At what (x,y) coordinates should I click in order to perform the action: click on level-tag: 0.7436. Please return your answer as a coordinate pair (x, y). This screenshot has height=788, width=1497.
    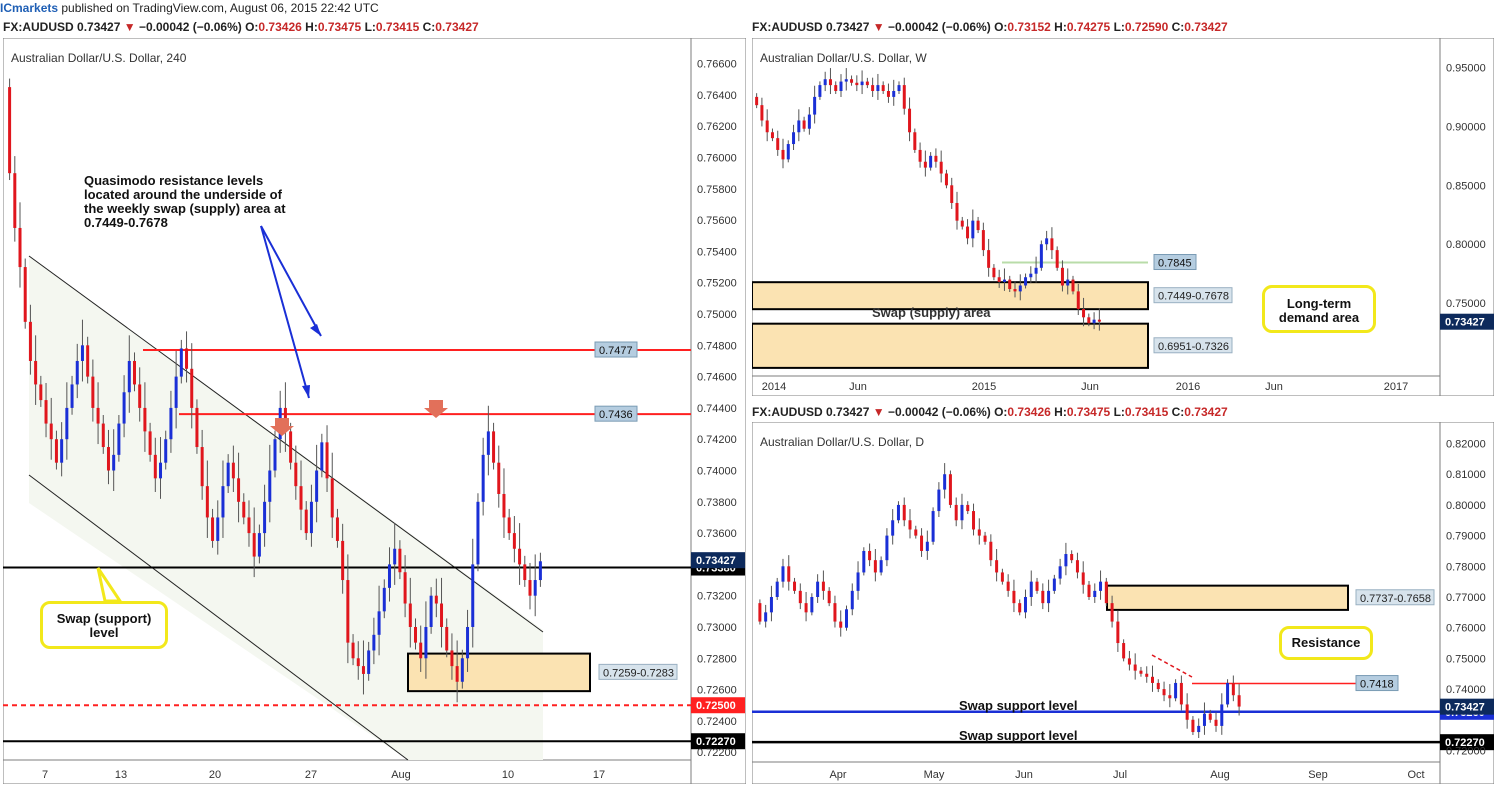
    Looking at the image, I should click on (616, 415).